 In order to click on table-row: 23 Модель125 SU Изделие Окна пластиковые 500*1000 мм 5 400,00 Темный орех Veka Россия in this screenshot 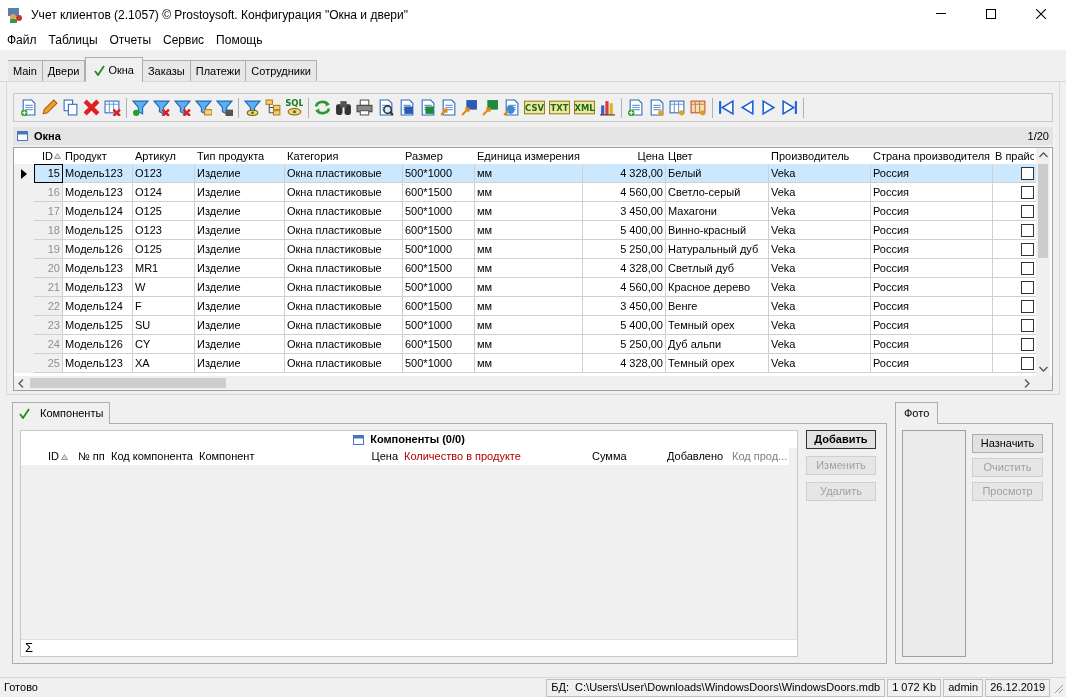, I will do `click(525, 325)`.